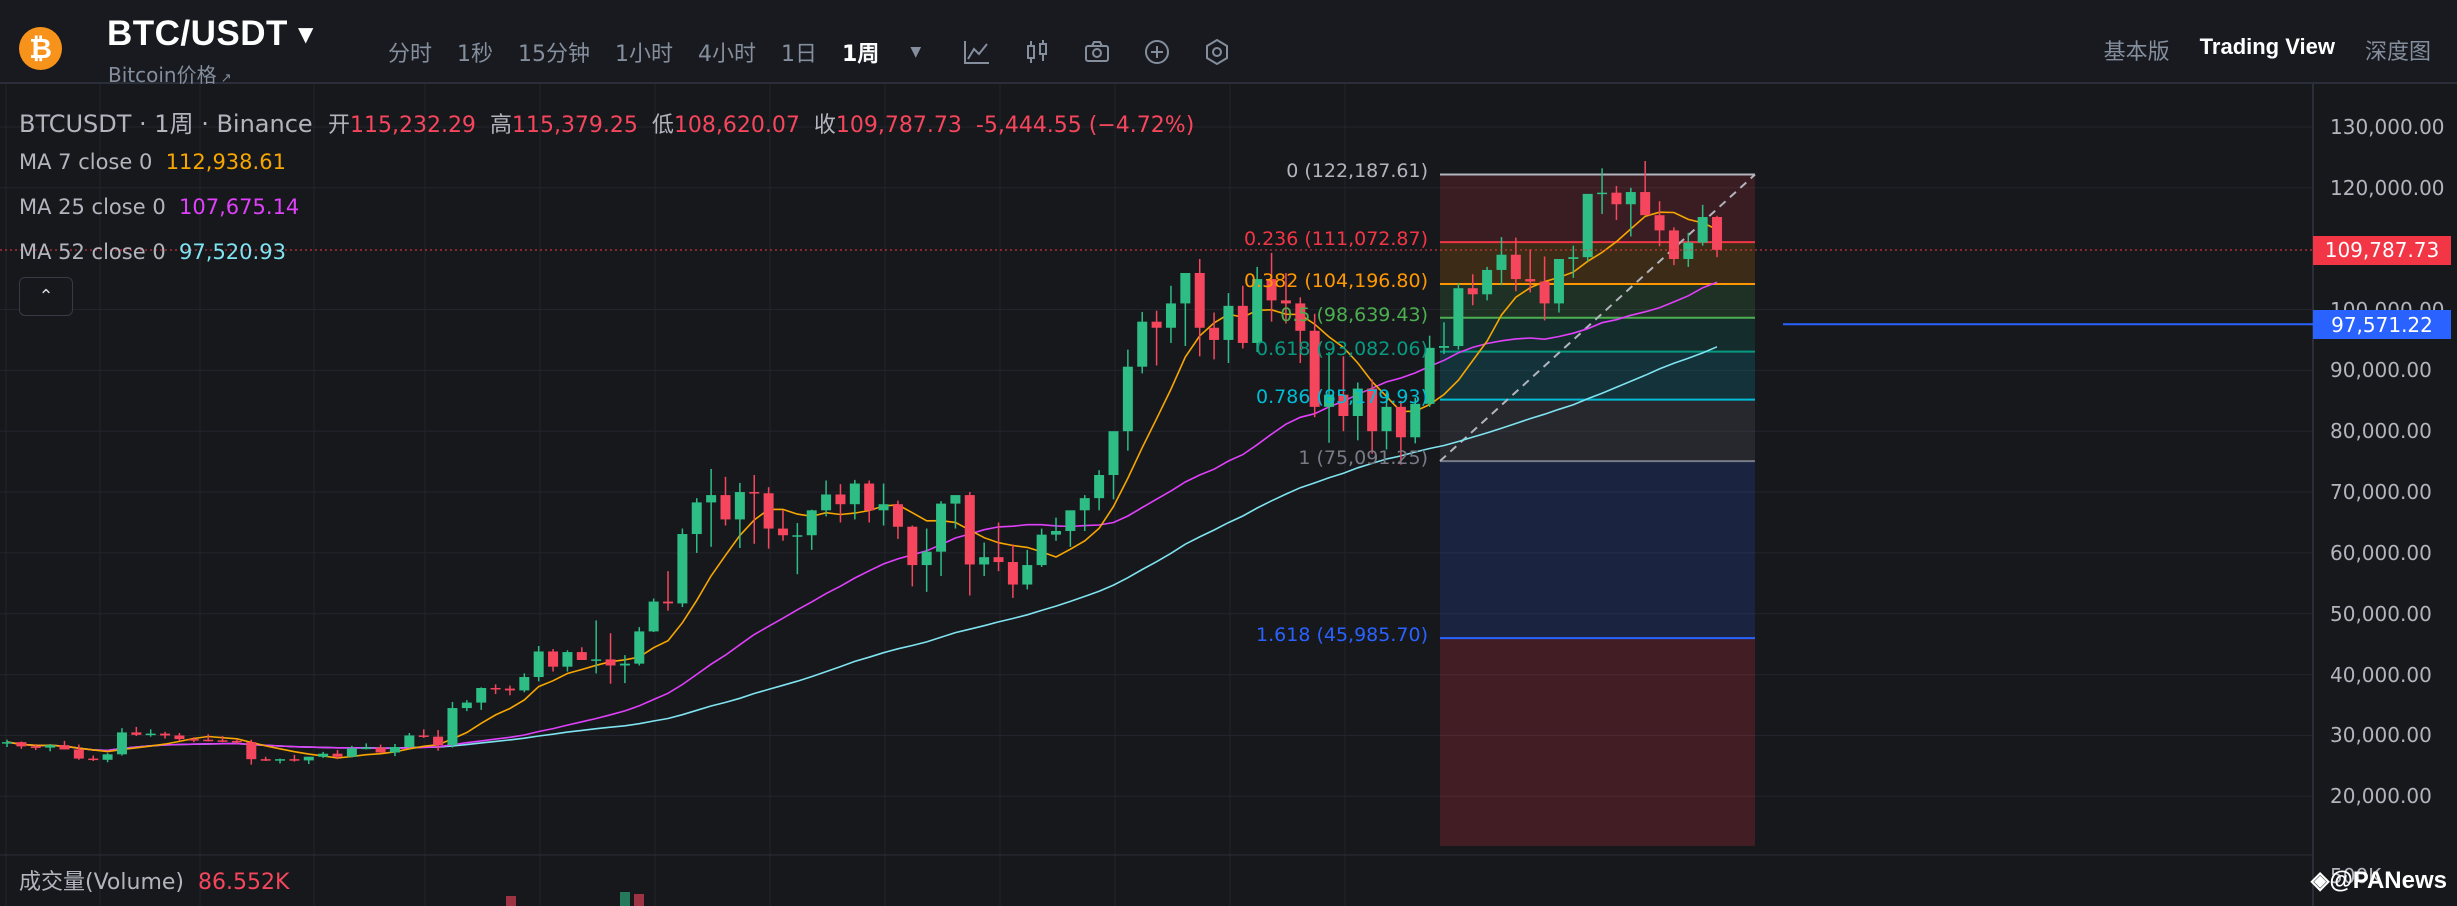 This screenshot has width=2457, height=906. Describe the element at coordinates (915, 52) in the screenshot. I see `interval-dropdown-icon: ▼` at that location.